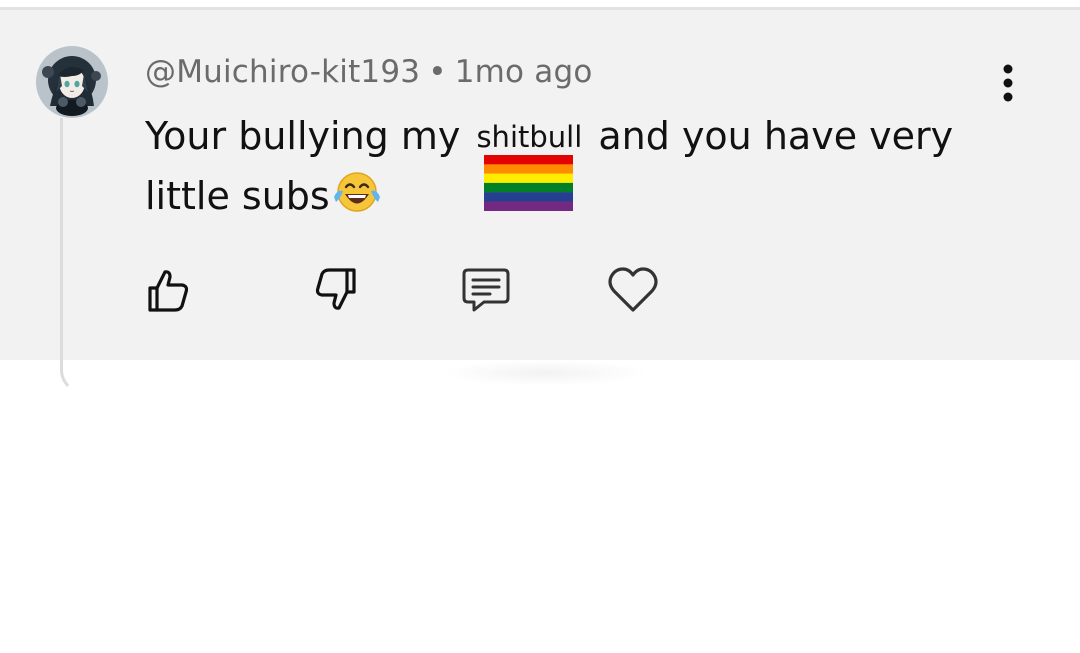  I want to click on avatar-image, so click(72, 82).